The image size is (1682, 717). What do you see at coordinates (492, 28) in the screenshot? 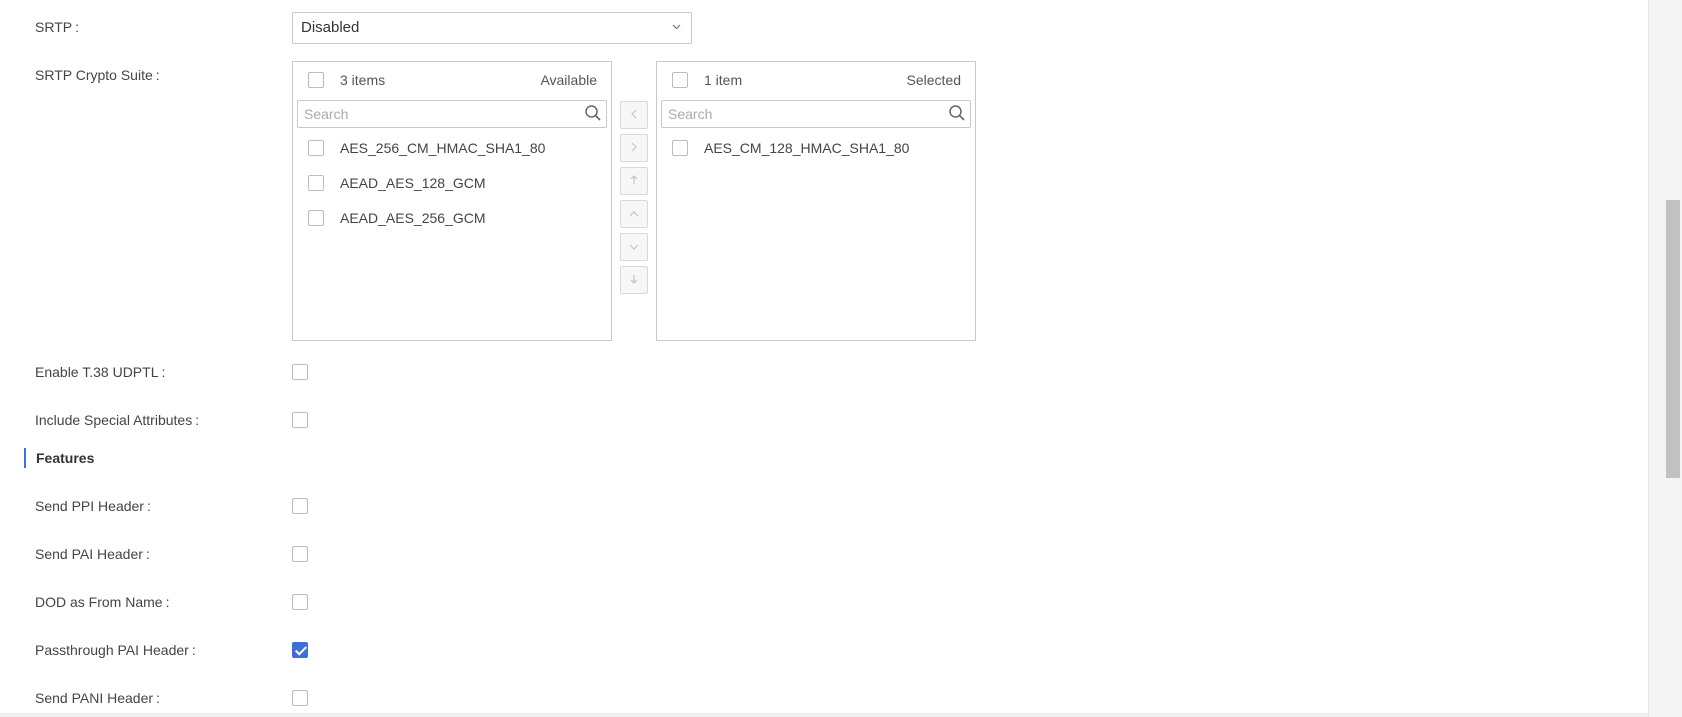
I see `srtp-select: Disabled` at bounding box center [492, 28].